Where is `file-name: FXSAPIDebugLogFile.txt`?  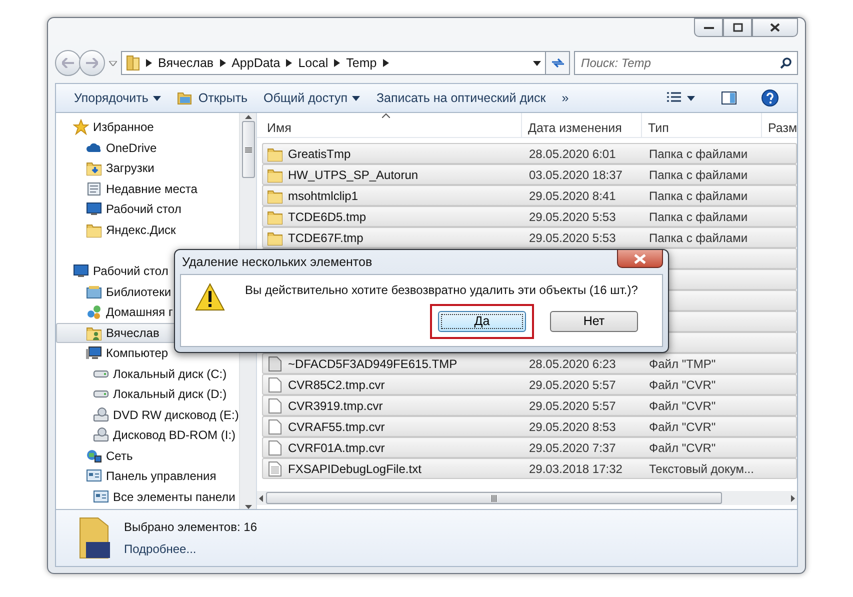
file-name: FXSAPIDebugLogFile.txt is located at coordinates (355, 469).